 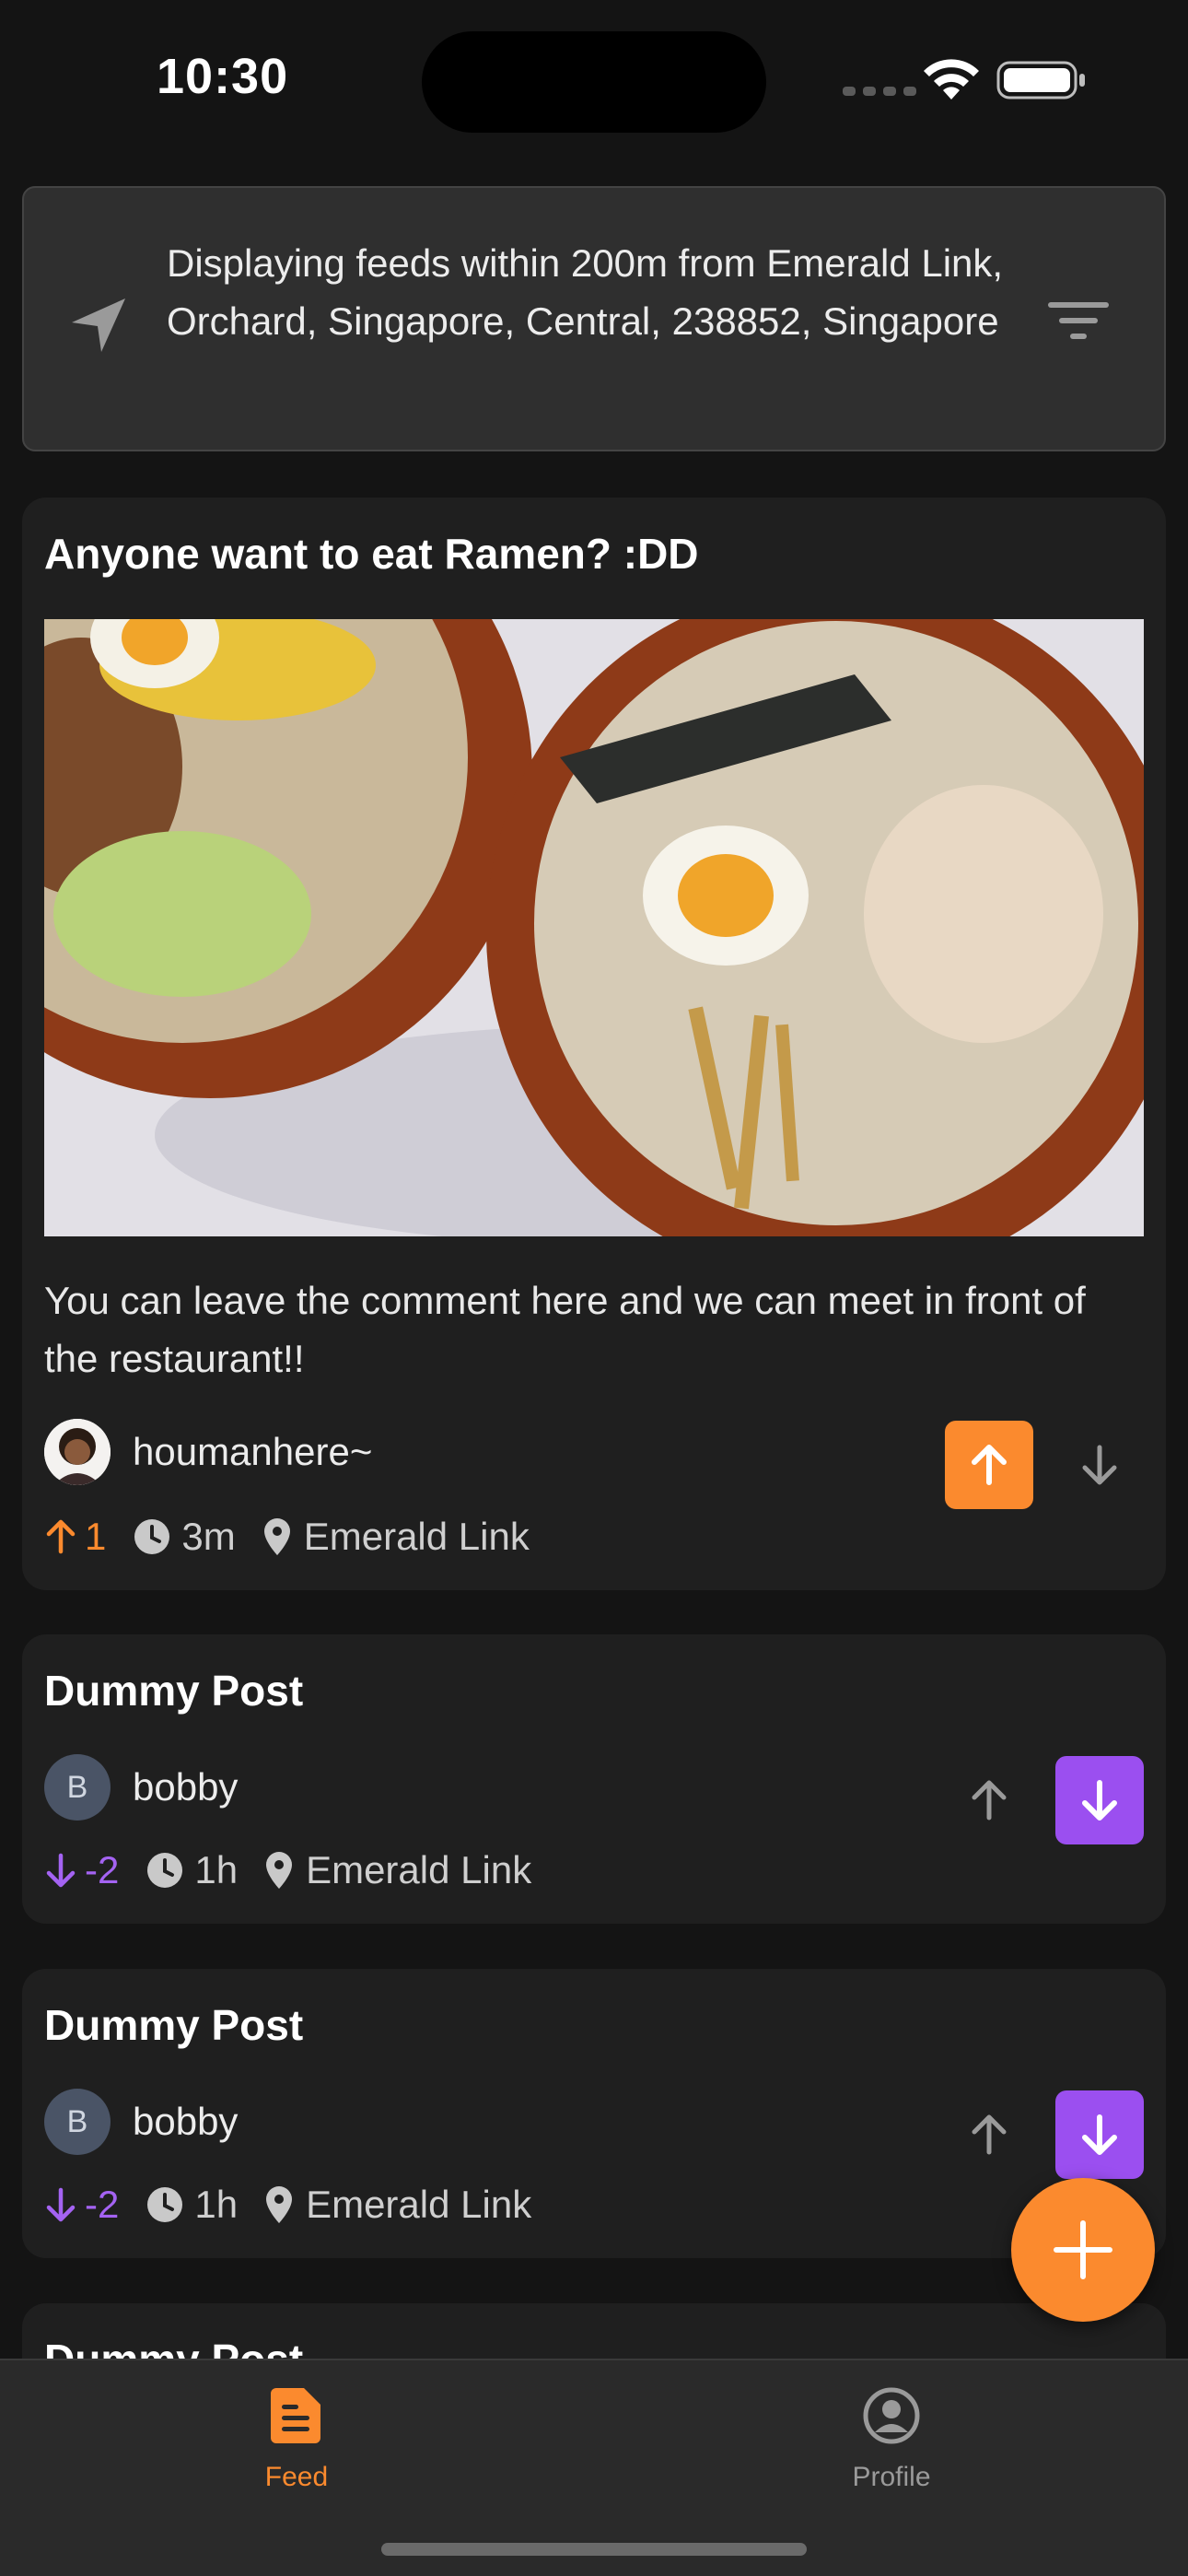 What do you see at coordinates (98, 325) in the screenshot?
I see `location-arrow-icon` at bounding box center [98, 325].